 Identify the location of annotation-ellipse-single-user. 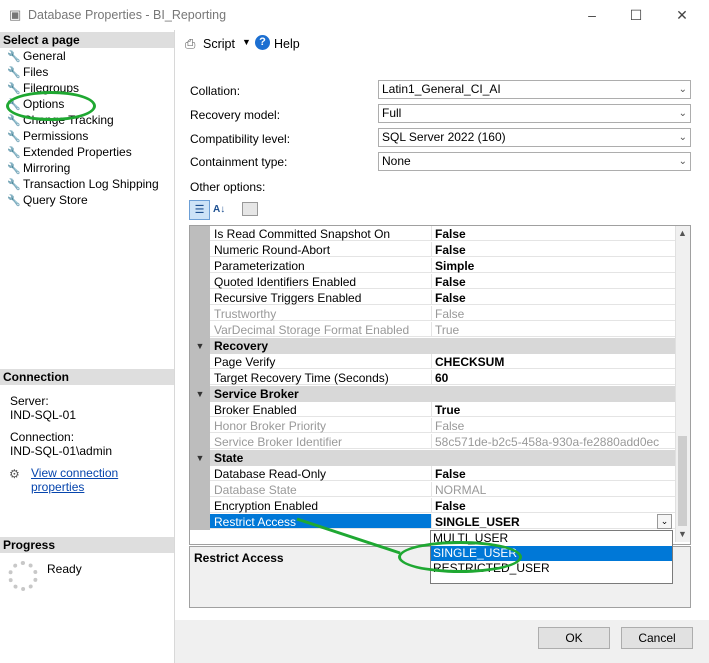
(460, 557).